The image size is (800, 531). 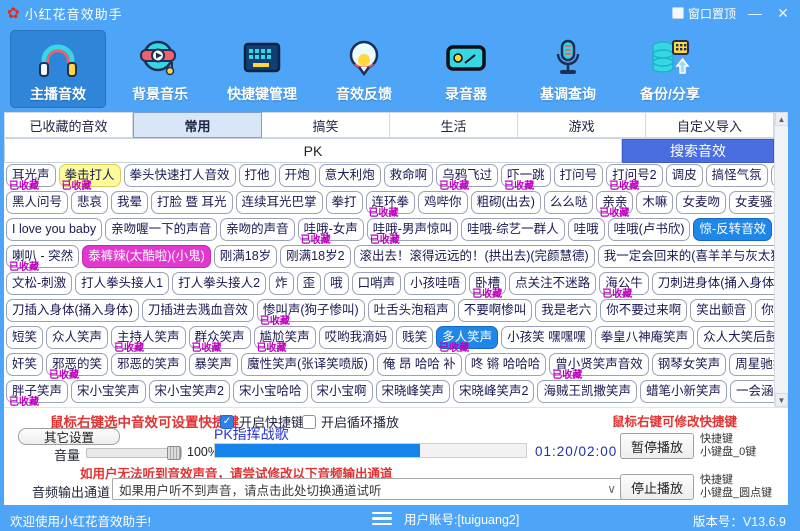 I want to click on sound-button: 你别笑, so click(x=765, y=310).